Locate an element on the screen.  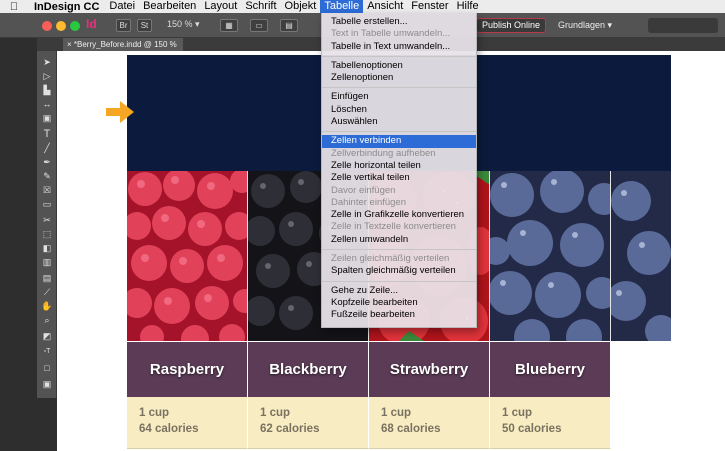
berry-name-cell: Raspberry is located at coordinates (187, 369).